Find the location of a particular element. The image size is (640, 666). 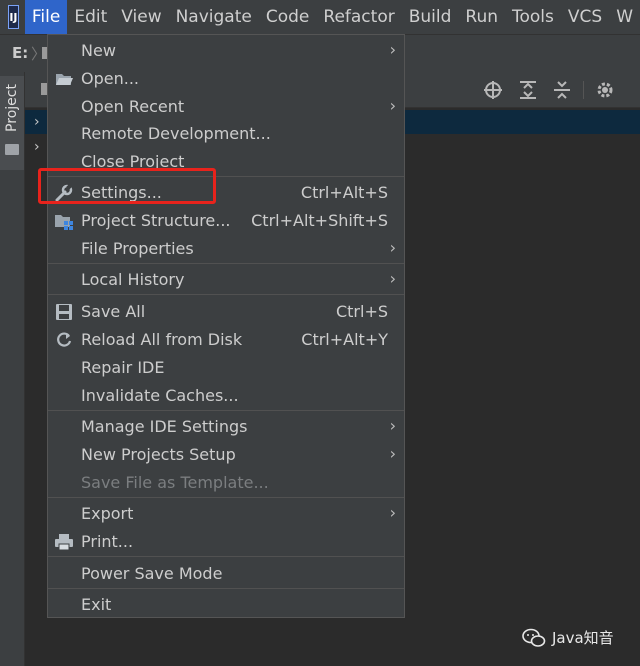

menu-item-label: Open Recent is located at coordinates (133, 106).